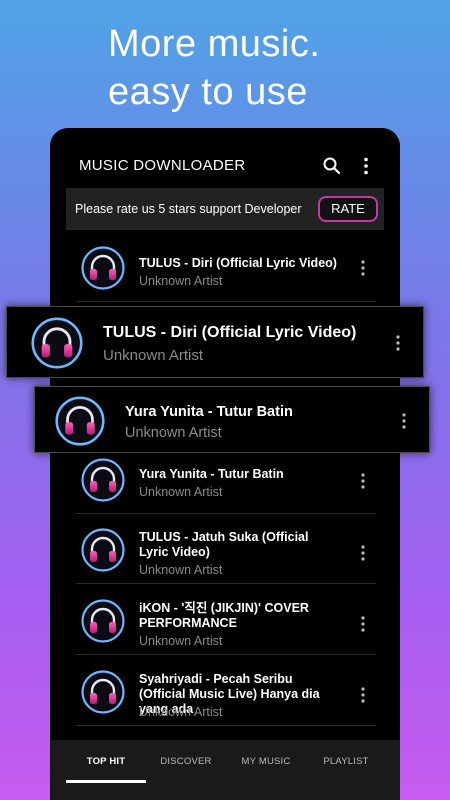  What do you see at coordinates (214, 68) in the screenshot?
I see `promo-headline: More music. easy to use` at bounding box center [214, 68].